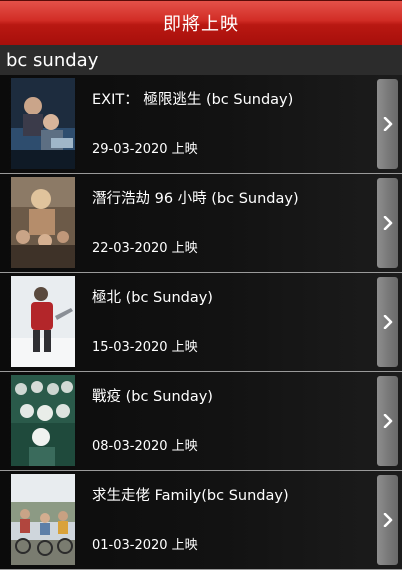 The width and height of the screenshot is (402, 570). I want to click on movie-title: EXIT： 極限逃生 (bc Sunday), so click(193, 100).